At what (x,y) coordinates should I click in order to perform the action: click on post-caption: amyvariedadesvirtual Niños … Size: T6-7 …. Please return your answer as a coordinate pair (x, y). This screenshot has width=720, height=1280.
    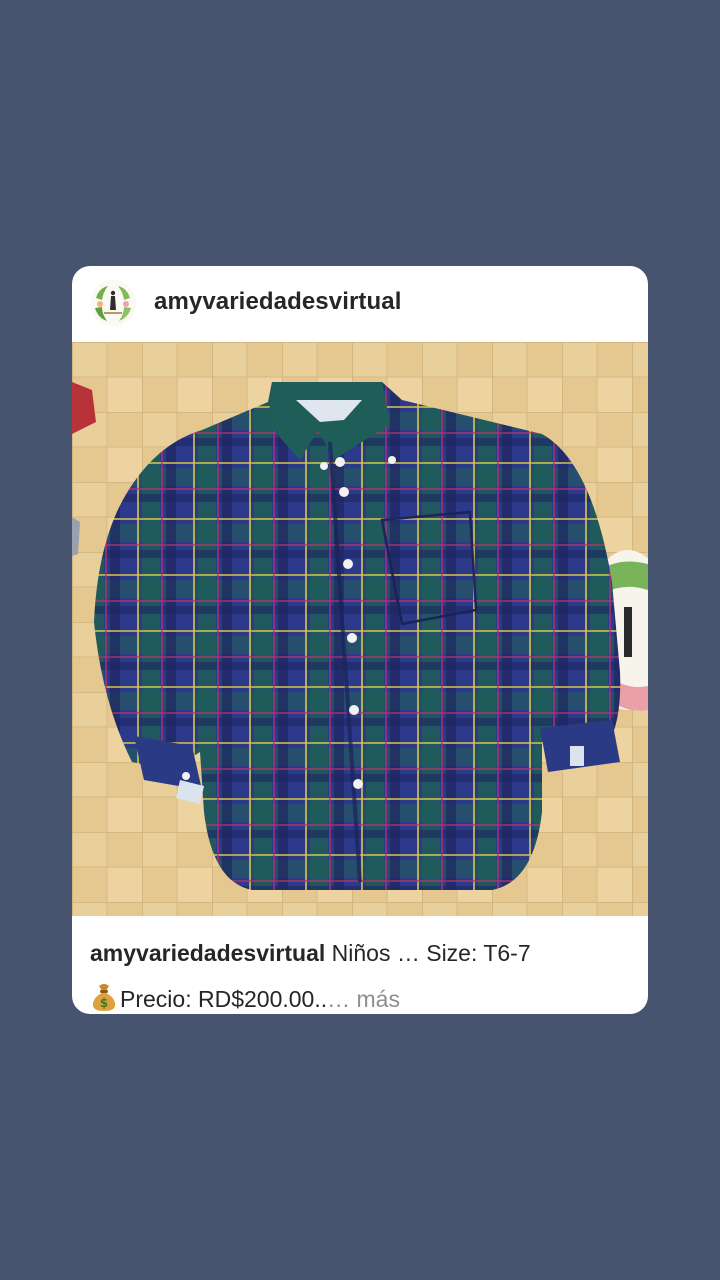
    Looking at the image, I should click on (364, 972).